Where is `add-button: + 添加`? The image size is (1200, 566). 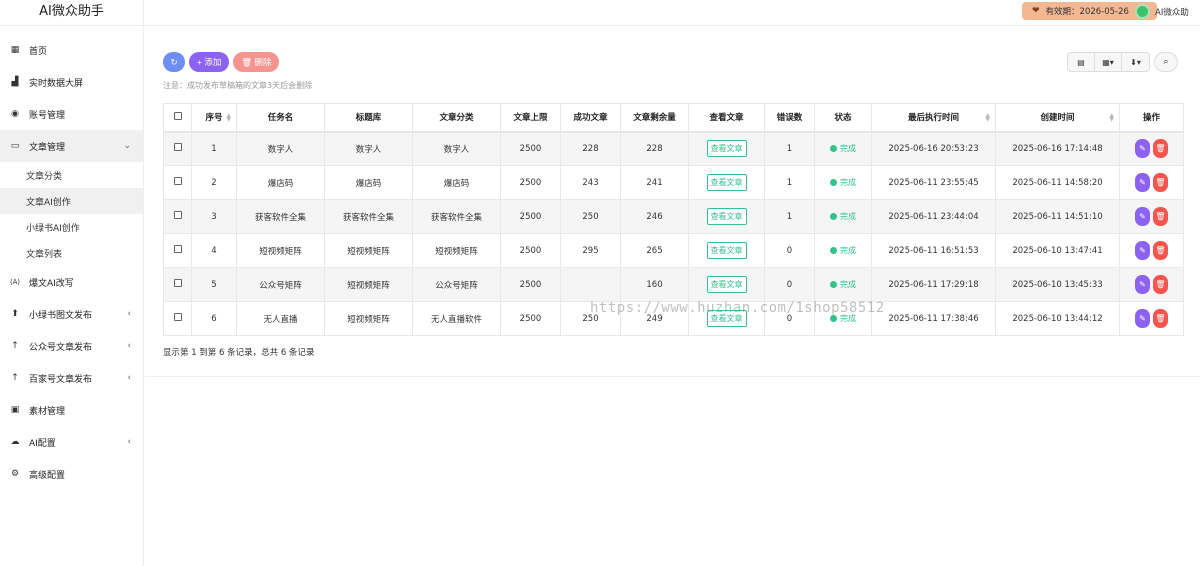 add-button: + 添加 is located at coordinates (209, 62).